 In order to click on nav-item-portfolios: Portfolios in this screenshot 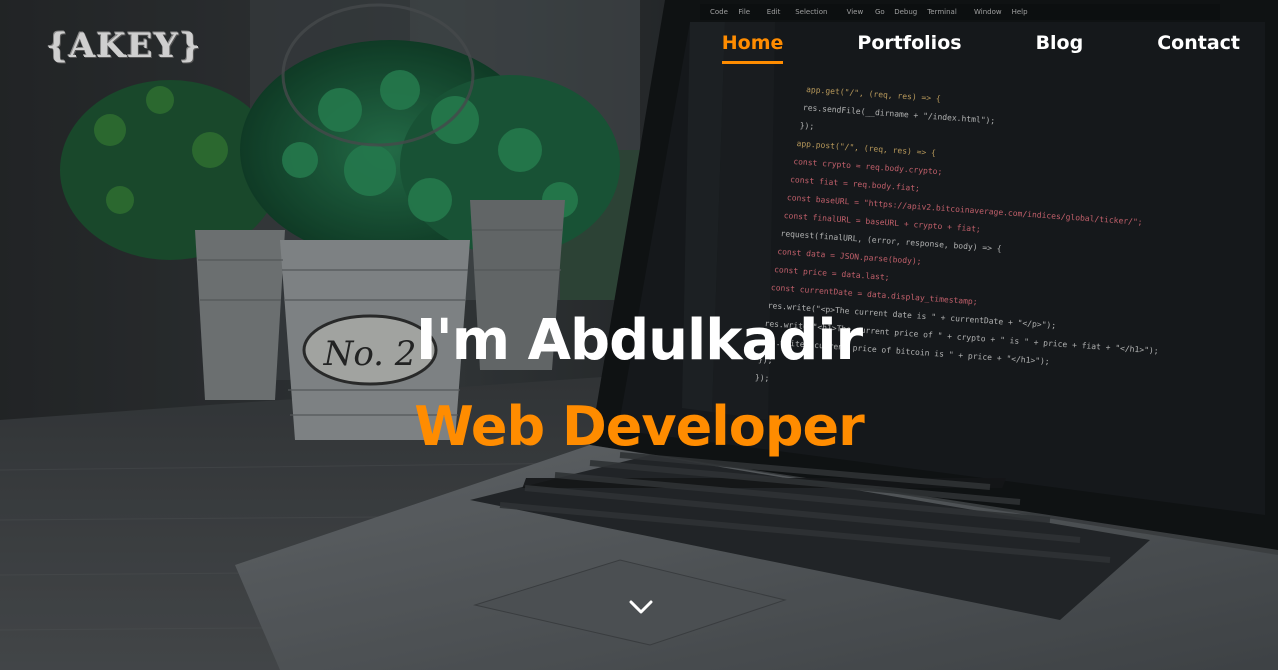, I will do `click(909, 47)`.